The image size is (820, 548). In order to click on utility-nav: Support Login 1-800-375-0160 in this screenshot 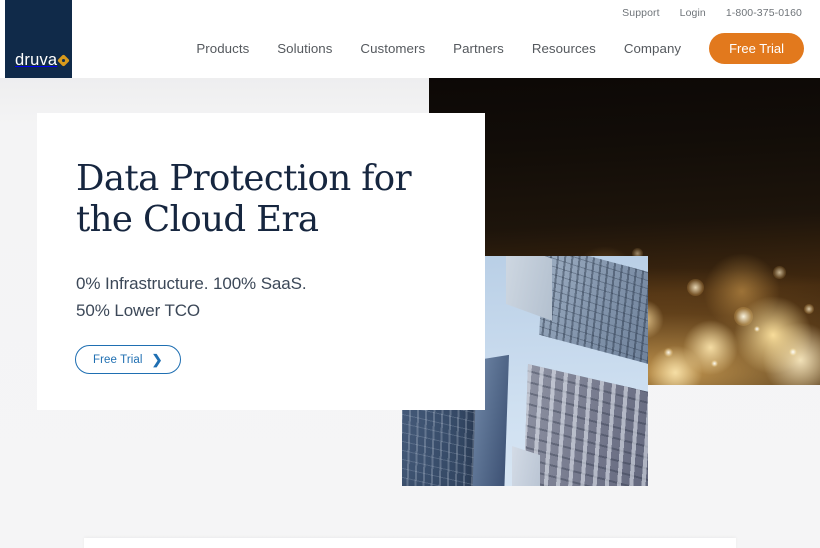, I will do `click(712, 13)`.